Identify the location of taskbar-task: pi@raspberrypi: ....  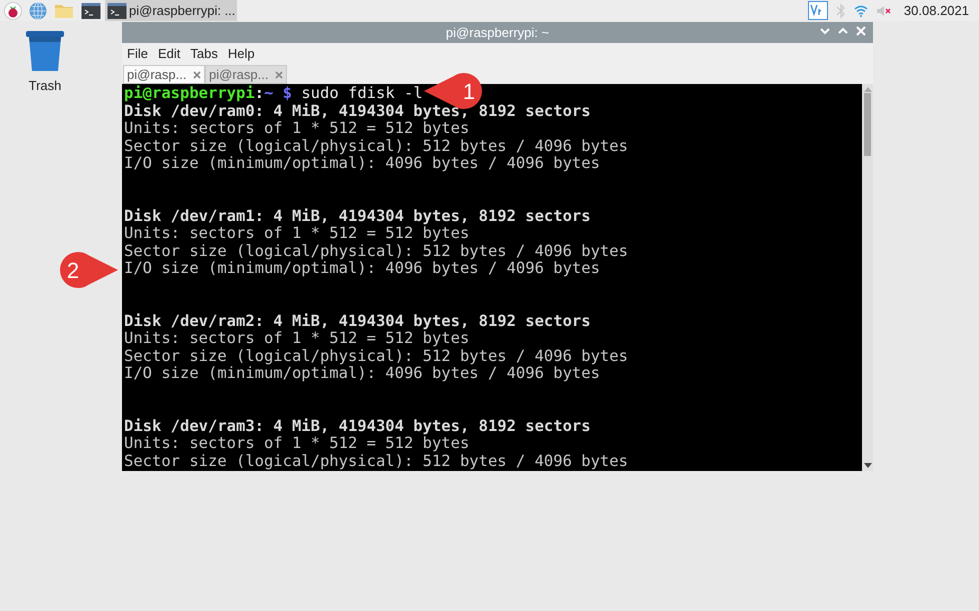
(171, 10).